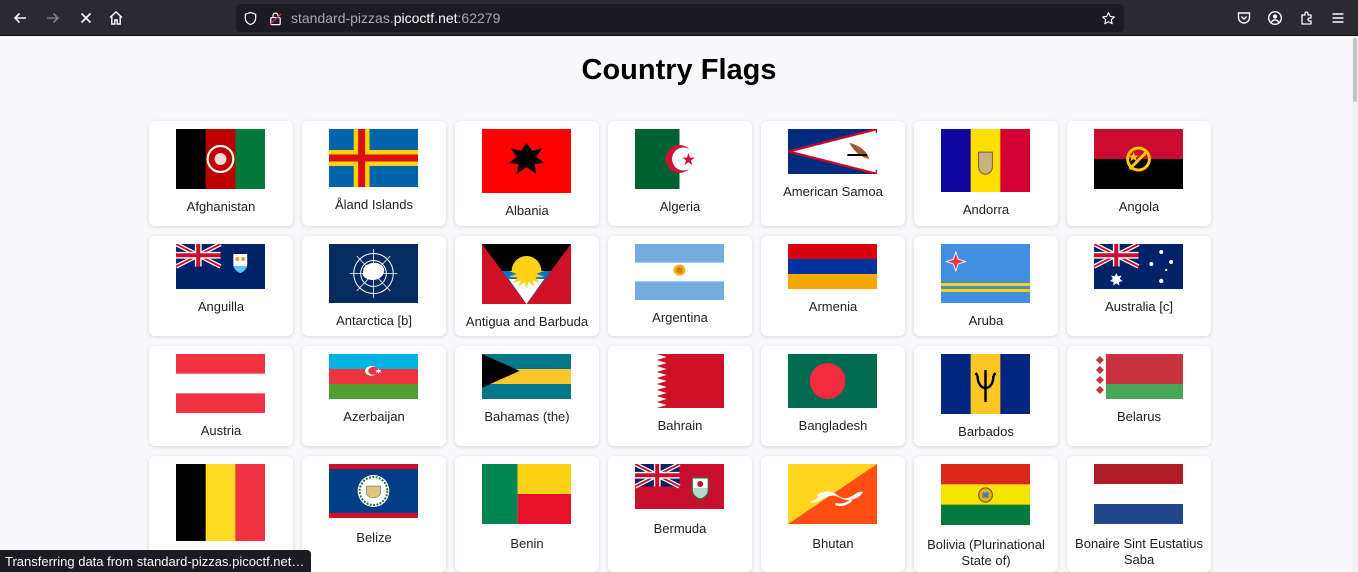  I want to click on country-card-belarus: Belarus, so click(1139, 396).